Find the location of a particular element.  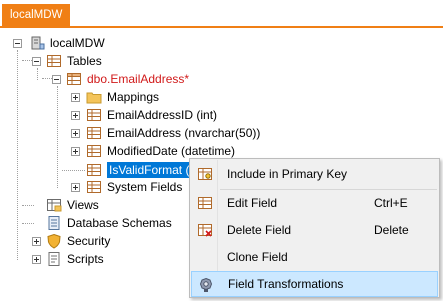

schema-icon is located at coordinates (54, 223).